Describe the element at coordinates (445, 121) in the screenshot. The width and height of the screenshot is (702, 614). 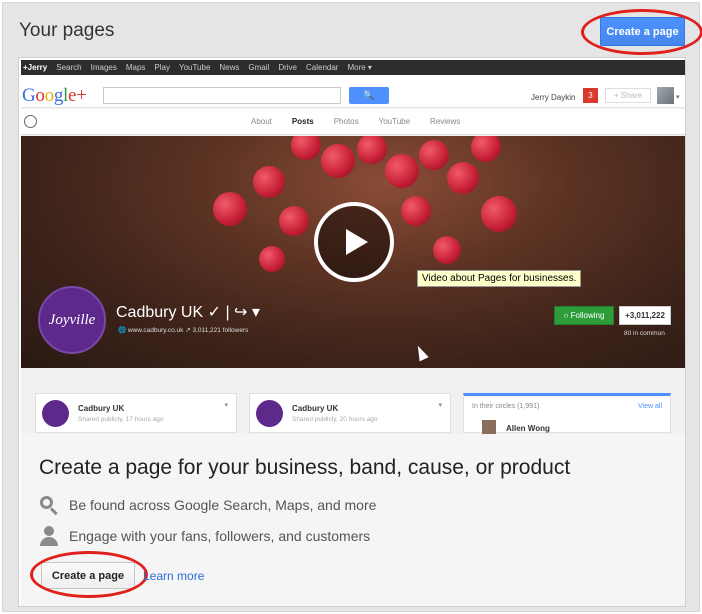
I see `tab-reviews: Reviews` at that location.